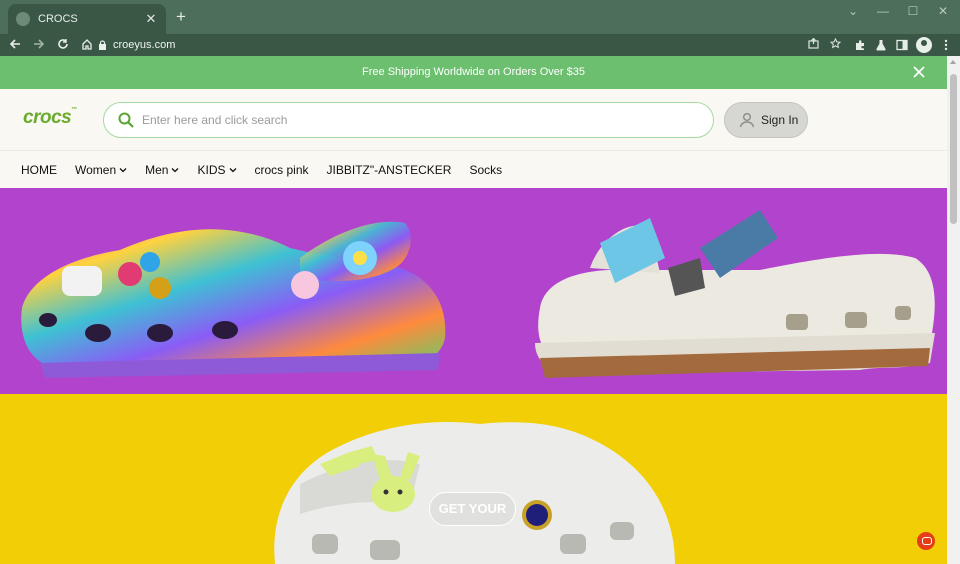  What do you see at coordinates (913, 12) in the screenshot?
I see `maximize-button: ☐` at bounding box center [913, 12].